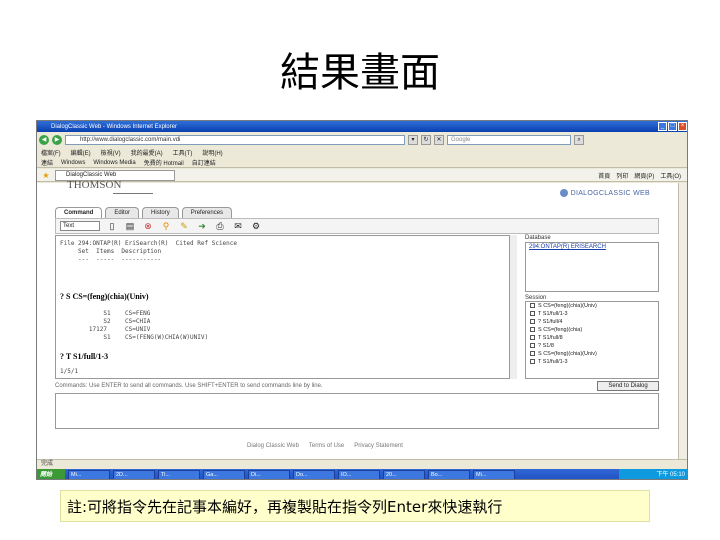  I want to click on database-list: 294:ONTAP(R) ERISEARCH, so click(592, 267).